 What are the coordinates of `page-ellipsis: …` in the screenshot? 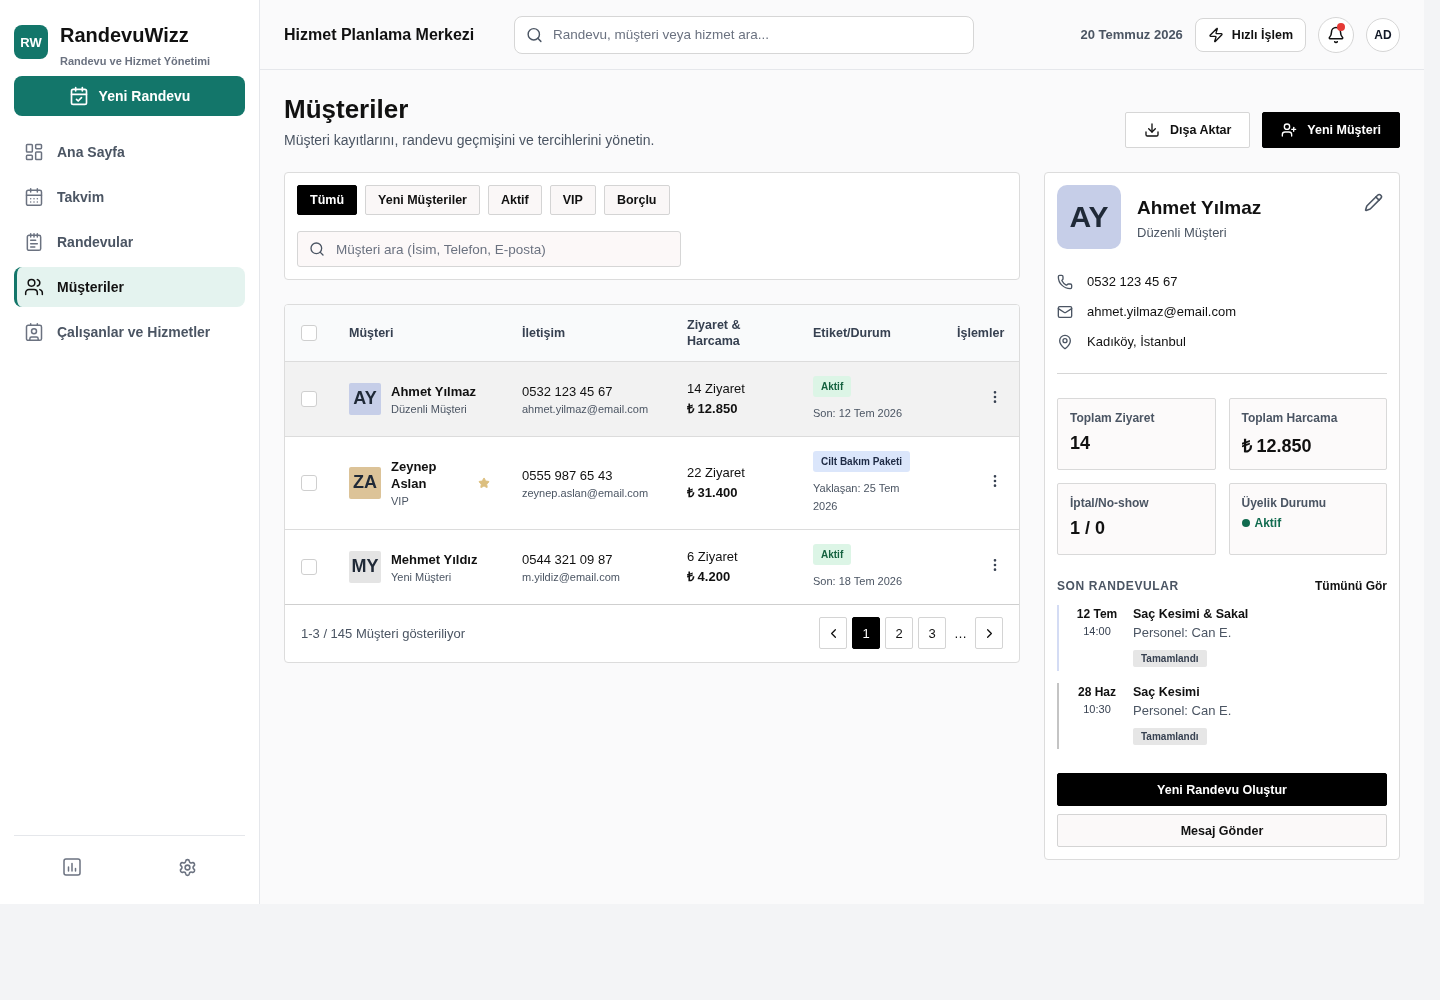 It's located at (960, 633).